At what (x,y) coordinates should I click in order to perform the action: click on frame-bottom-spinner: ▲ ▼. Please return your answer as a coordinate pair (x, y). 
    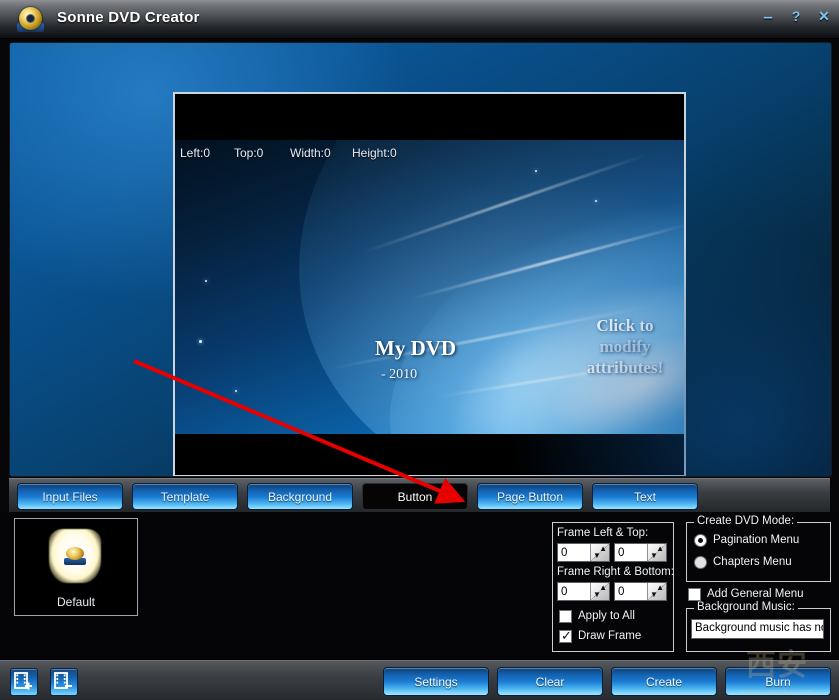
    Looking at the image, I should click on (640, 591).